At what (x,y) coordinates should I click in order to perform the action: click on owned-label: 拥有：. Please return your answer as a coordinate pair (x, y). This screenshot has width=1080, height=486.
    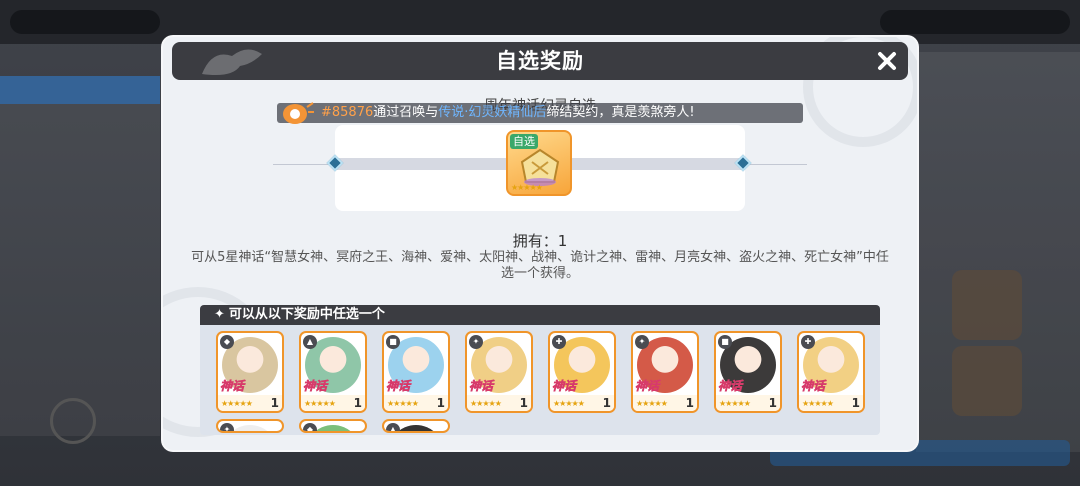
    Looking at the image, I should click on (535, 241).